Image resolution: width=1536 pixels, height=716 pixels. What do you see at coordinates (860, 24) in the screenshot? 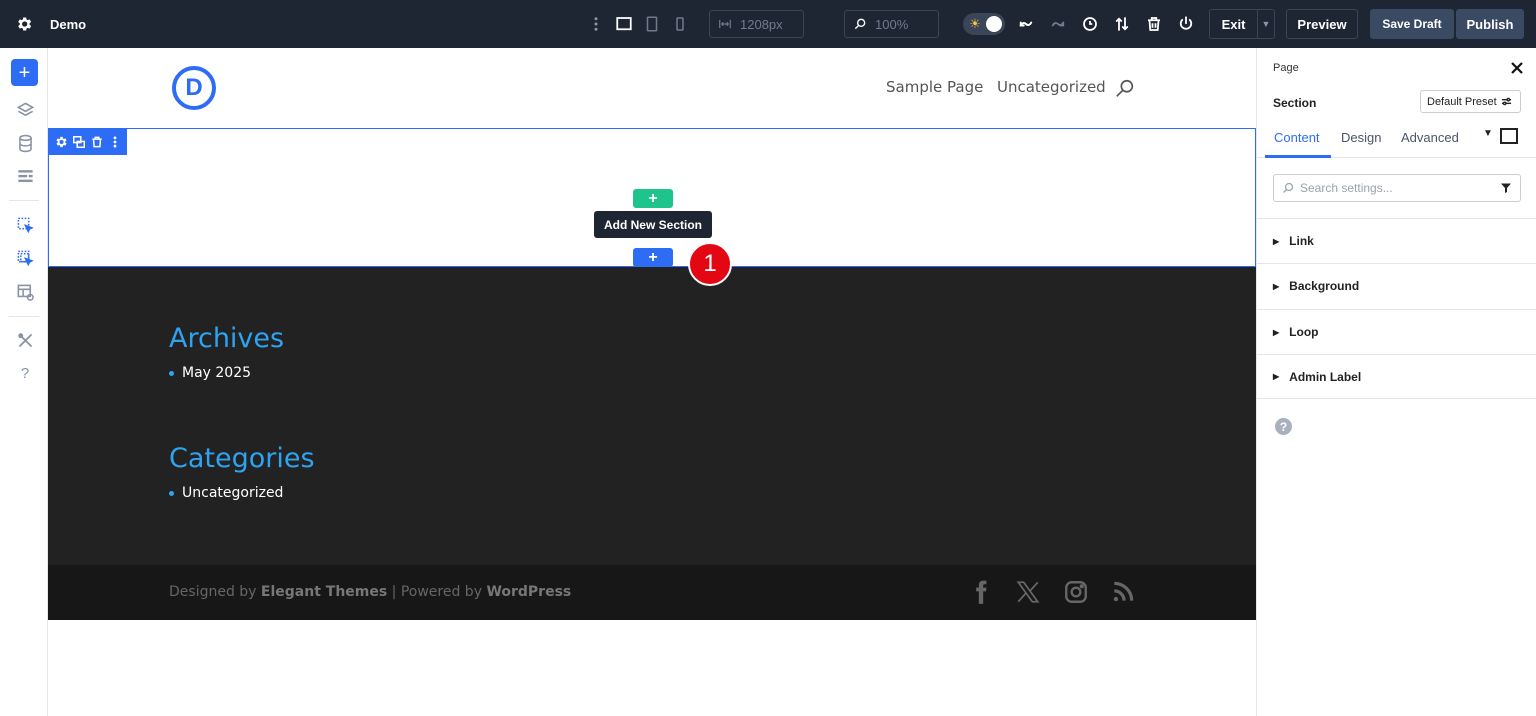
I see `zoom-search-icon` at bounding box center [860, 24].